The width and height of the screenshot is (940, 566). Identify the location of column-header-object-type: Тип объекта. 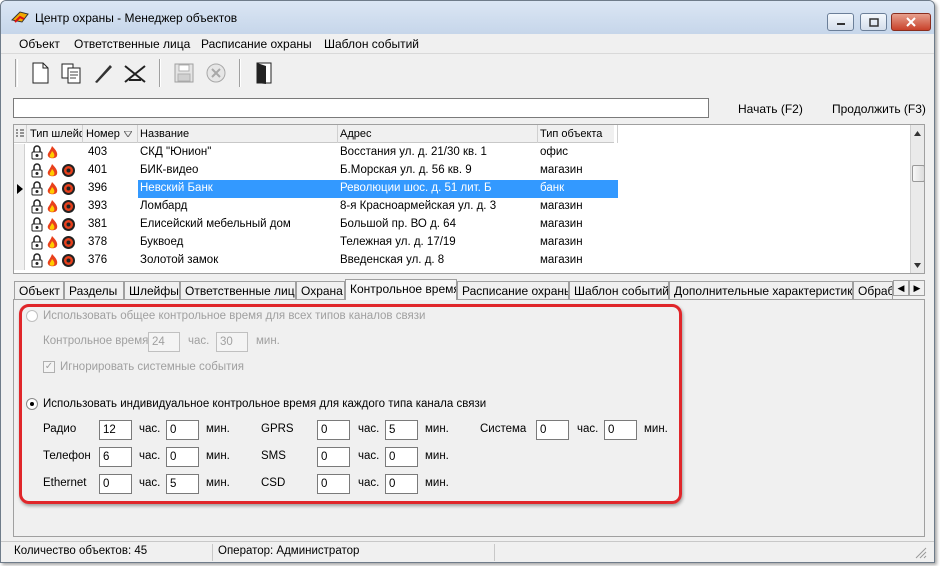
(578, 134).